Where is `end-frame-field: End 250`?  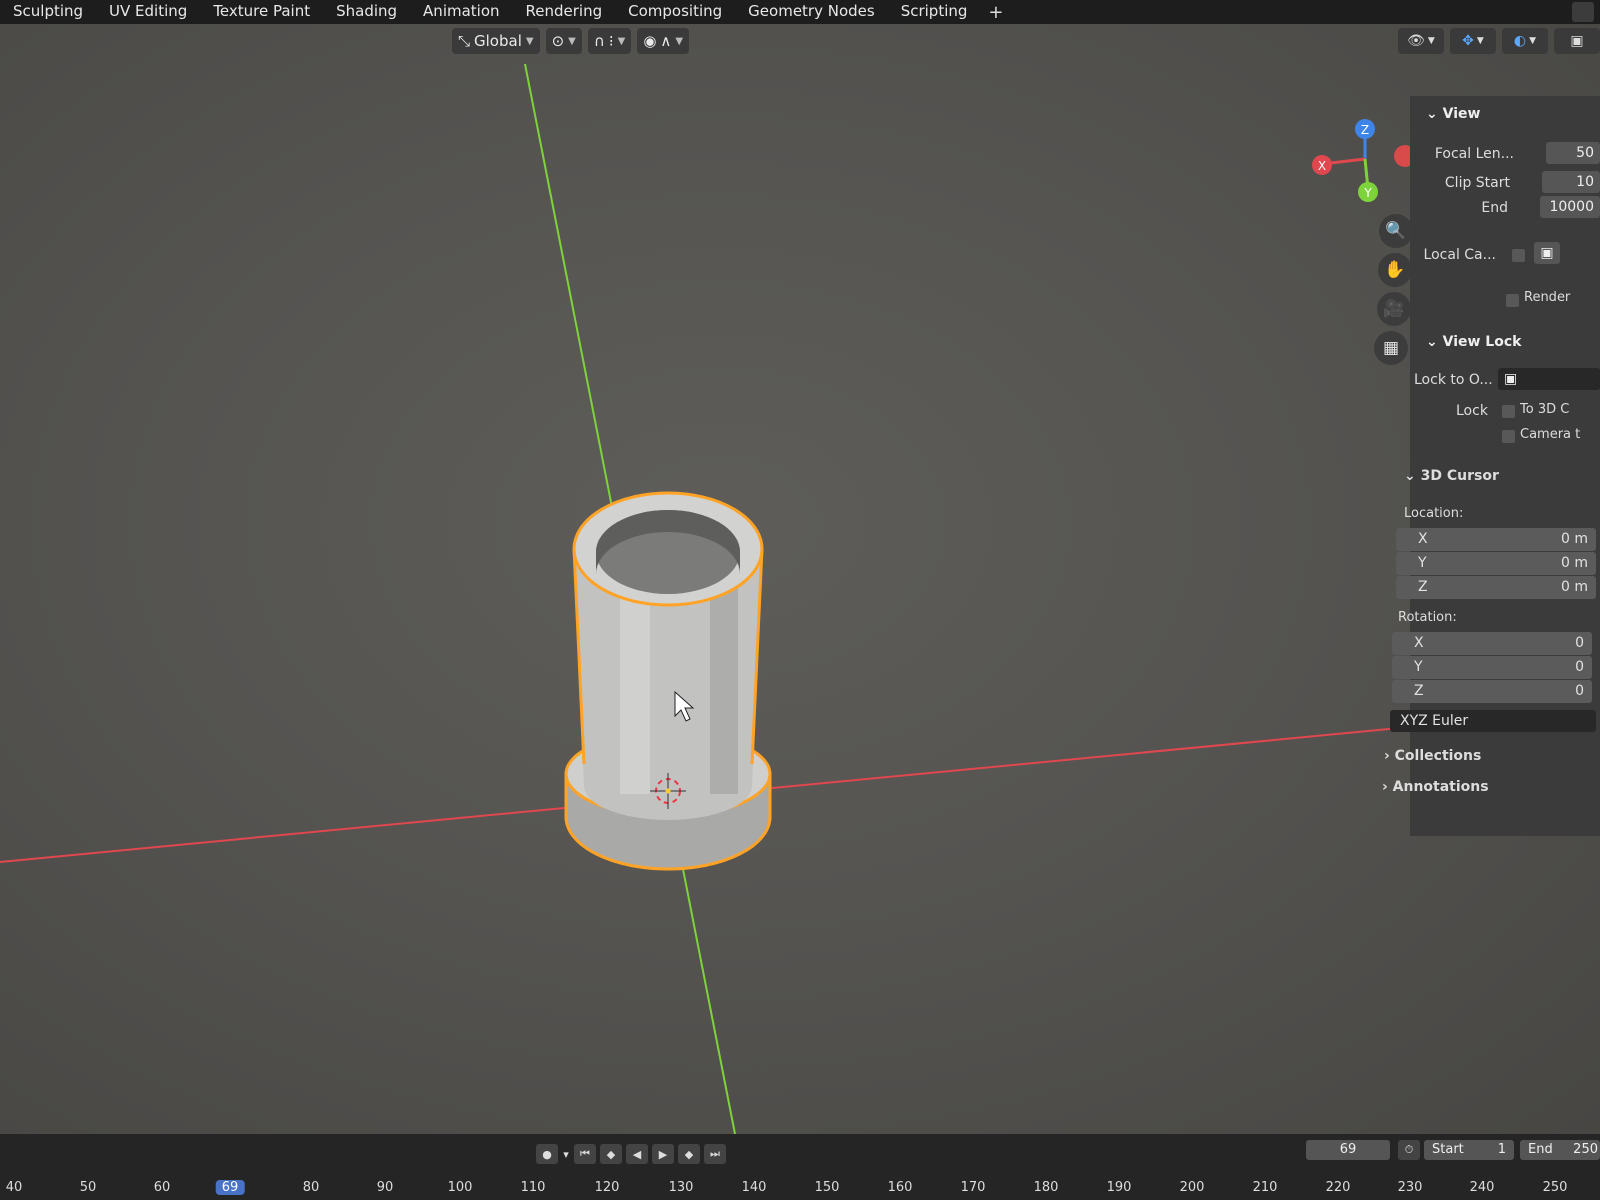 end-frame-field: End 250 is located at coordinates (1560, 1150).